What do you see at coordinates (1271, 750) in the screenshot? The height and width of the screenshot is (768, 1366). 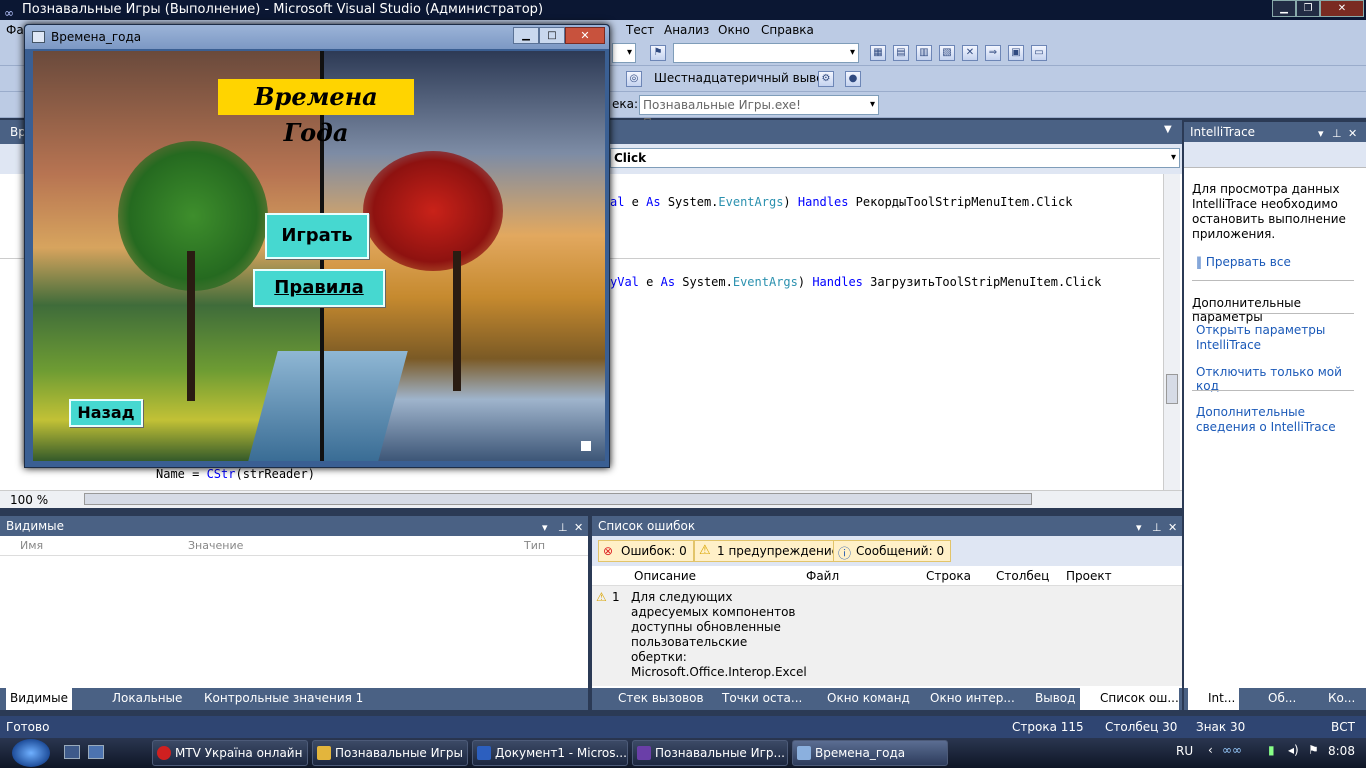 I see `network-icon: ▮` at bounding box center [1271, 750].